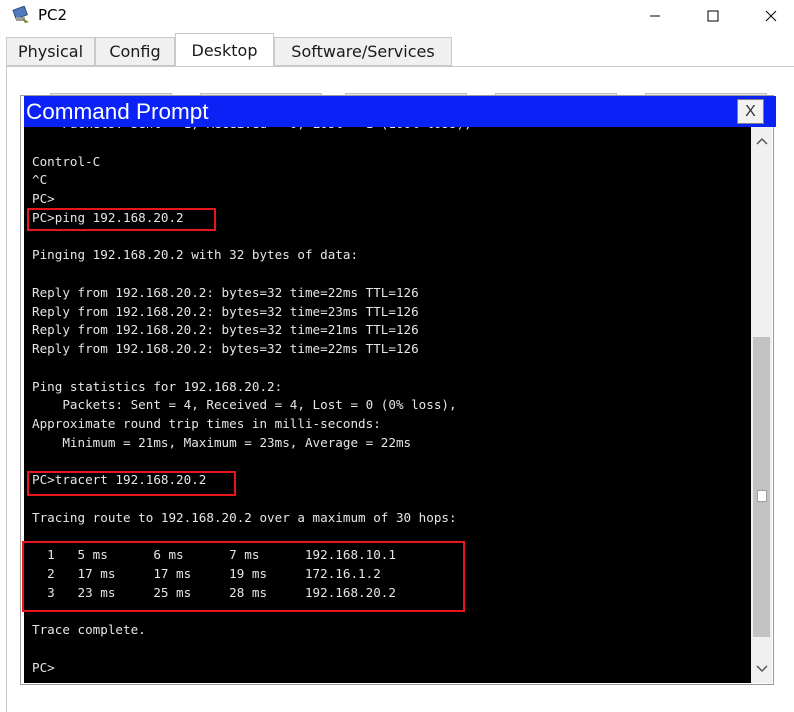 This screenshot has width=794, height=712. Describe the element at coordinates (66, 161) in the screenshot. I see `terminal-line: Control-C` at that location.